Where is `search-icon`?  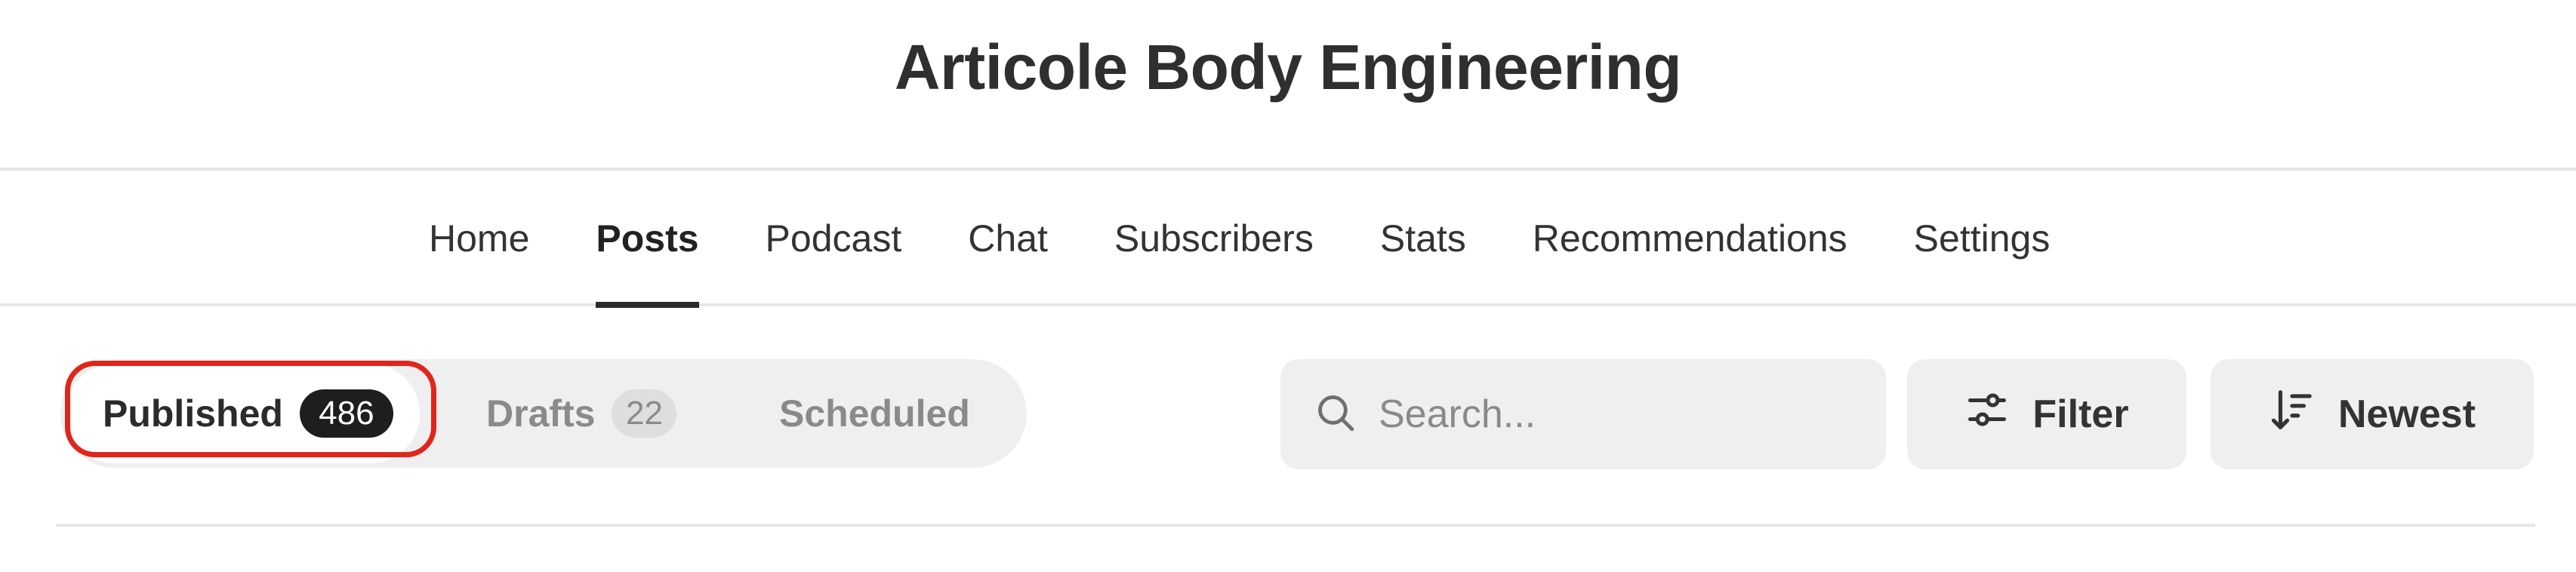 search-icon is located at coordinates (1335, 414).